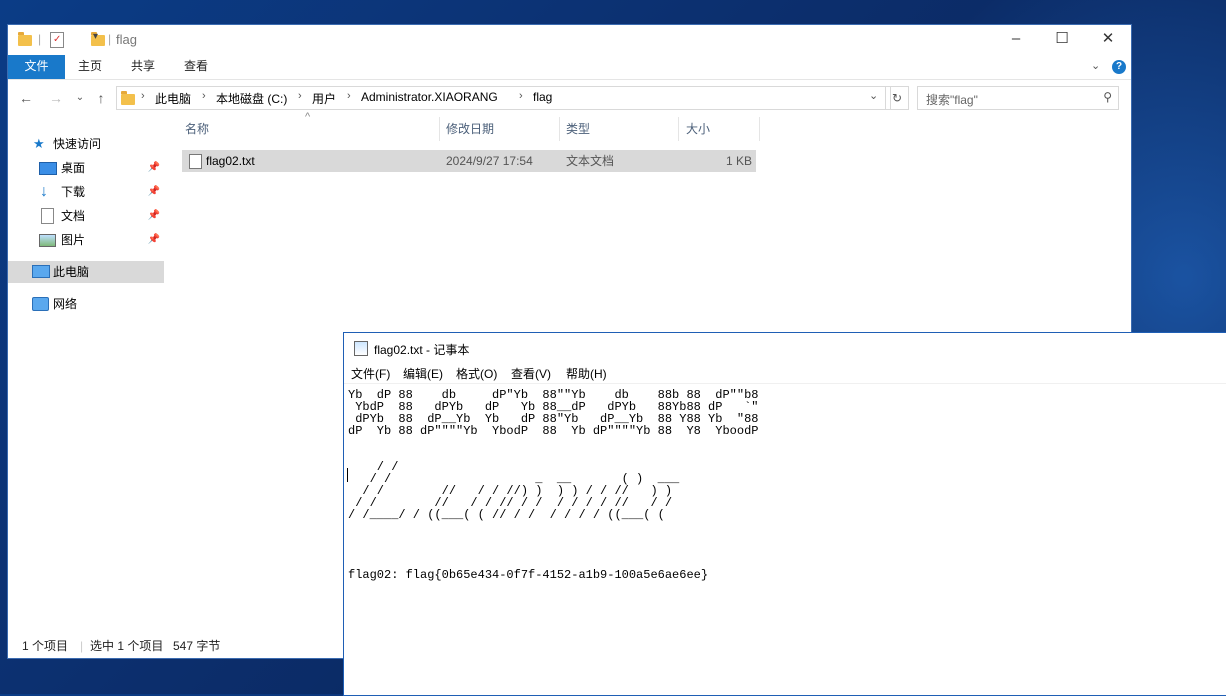 Image resolution: width=1226 pixels, height=696 pixels. Describe the element at coordinates (36, 67) in the screenshot. I see `tab-file: 文件` at that location.